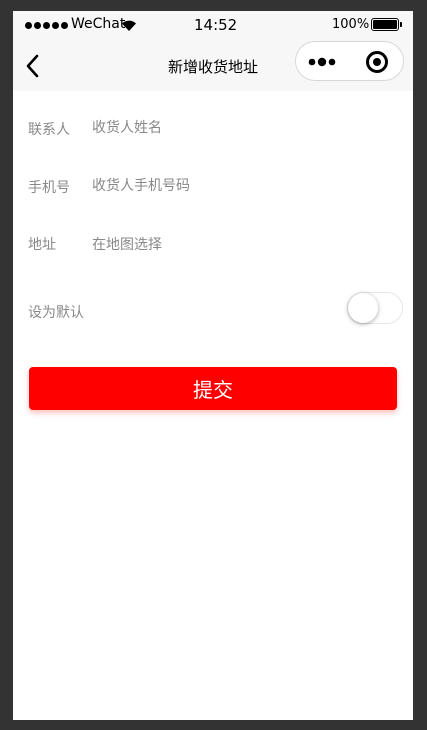 The image size is (427, 730). Describe the element at coordinates (242, 186) in the screenshot. I see `phone-number-input` at that location.